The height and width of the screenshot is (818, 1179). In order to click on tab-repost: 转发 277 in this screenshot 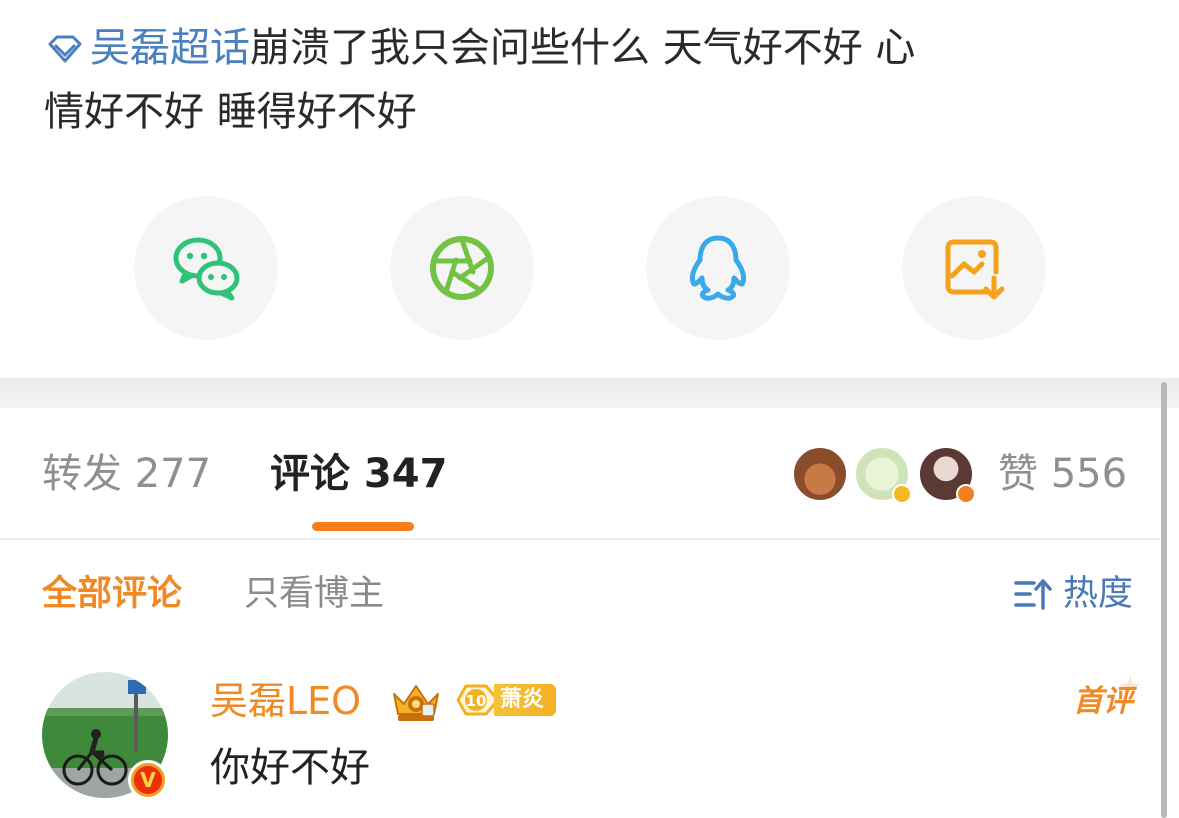, I will do `click(126, 474)`.